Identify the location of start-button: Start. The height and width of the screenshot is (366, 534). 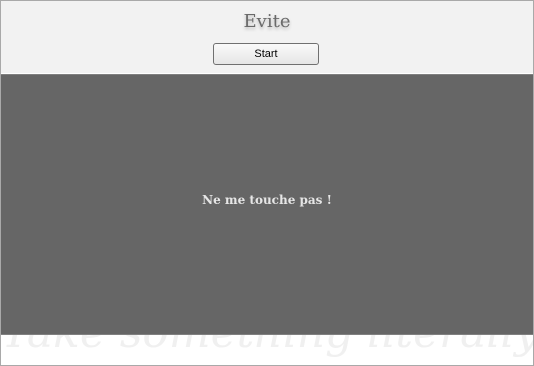
(266, 54).